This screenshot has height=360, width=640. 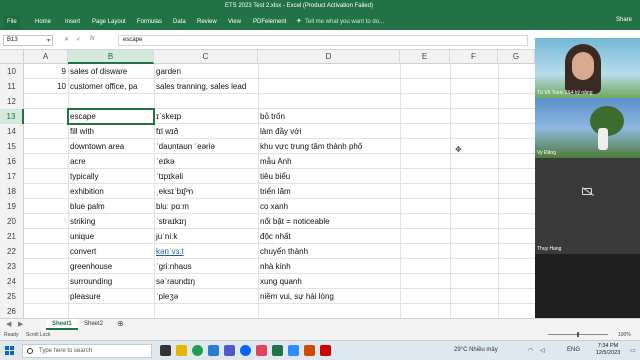 What do you see at coordinates (8, 324) in the screenshot?
I see `prev-sheet-icon: ◀` at bounding box center [8, 324].